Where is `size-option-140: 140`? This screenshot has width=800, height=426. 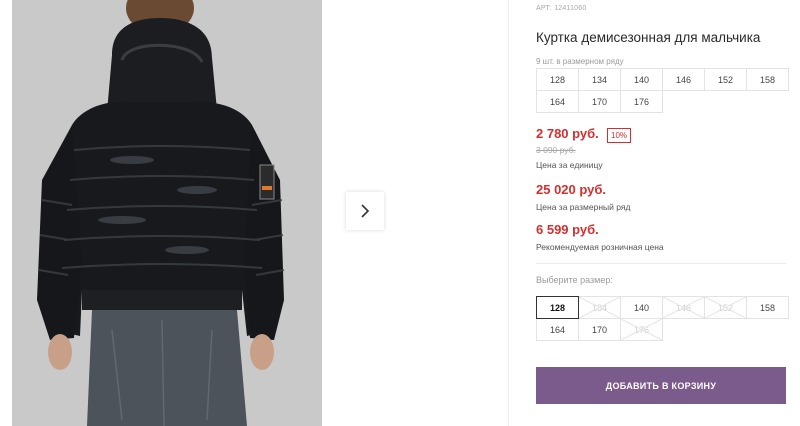
size-option-140: 140 is located at coordinates (641, 307).